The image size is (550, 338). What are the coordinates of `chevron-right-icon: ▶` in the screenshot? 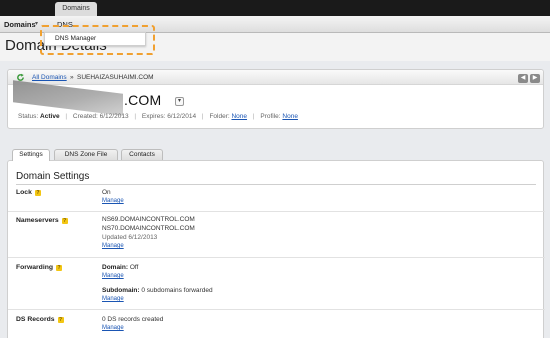 It's located at (535, 78).